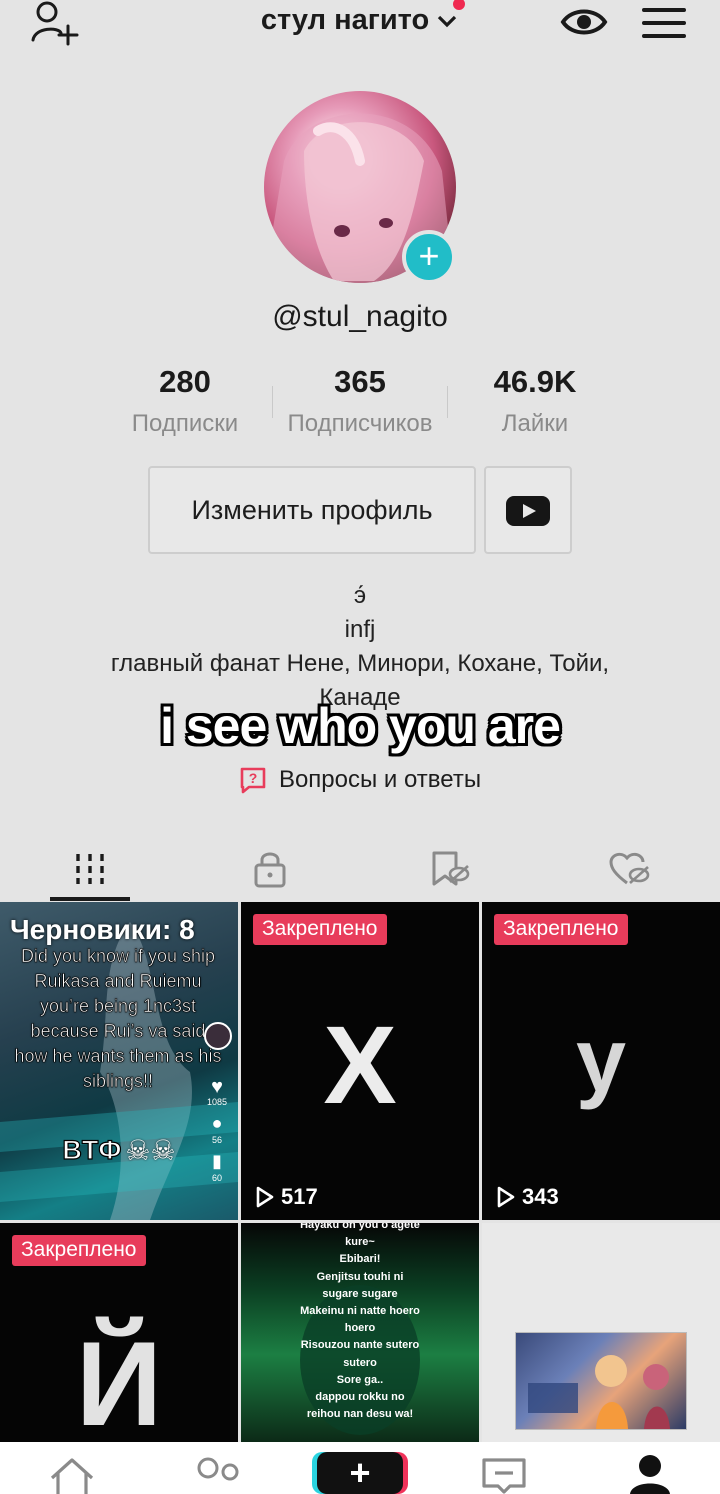 The width and height of the screenshot is (720, 1494). I want to click on lyric-line: Hayaku oh you o agete, so click(360, 1227).